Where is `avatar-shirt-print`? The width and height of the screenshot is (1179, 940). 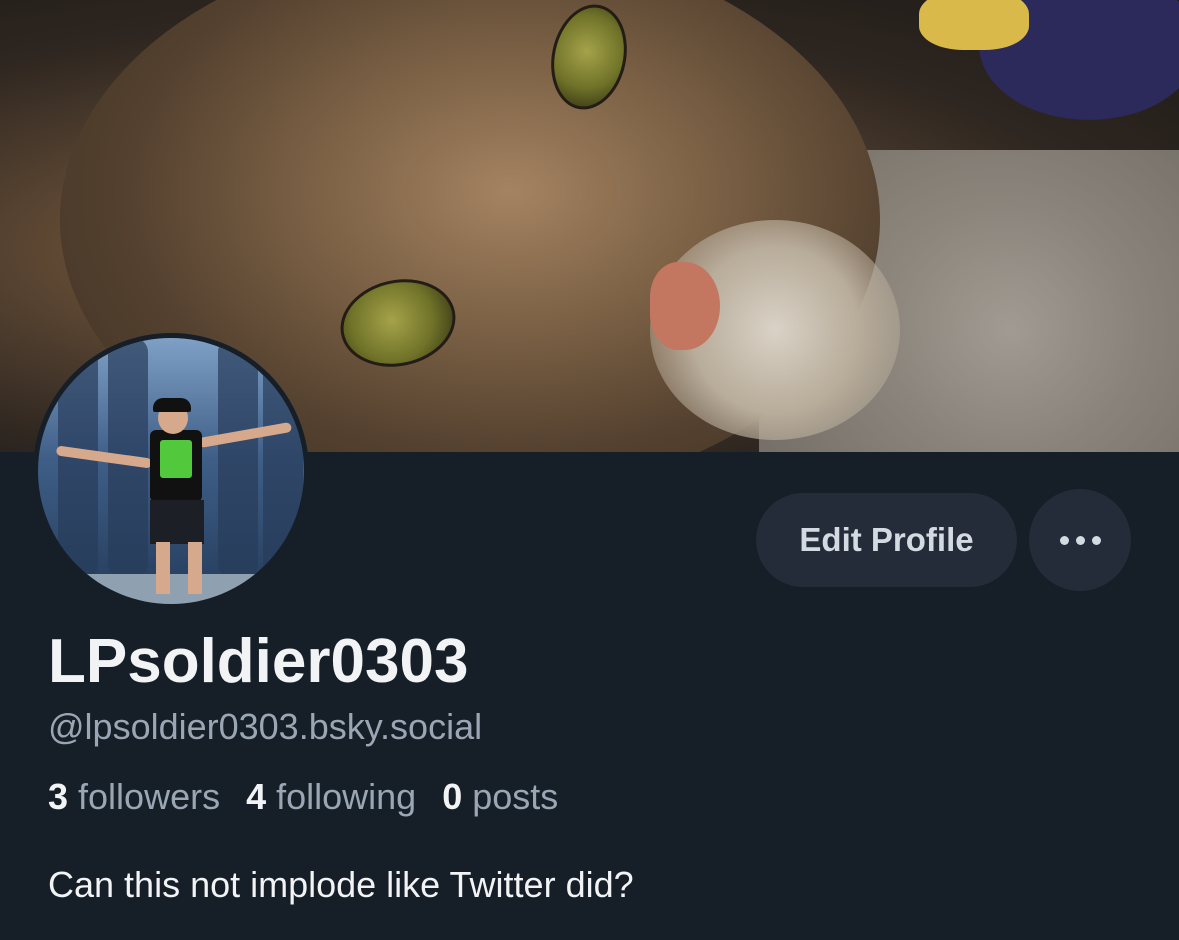
avatar-shirt-print is located at coordinates (176, 459).